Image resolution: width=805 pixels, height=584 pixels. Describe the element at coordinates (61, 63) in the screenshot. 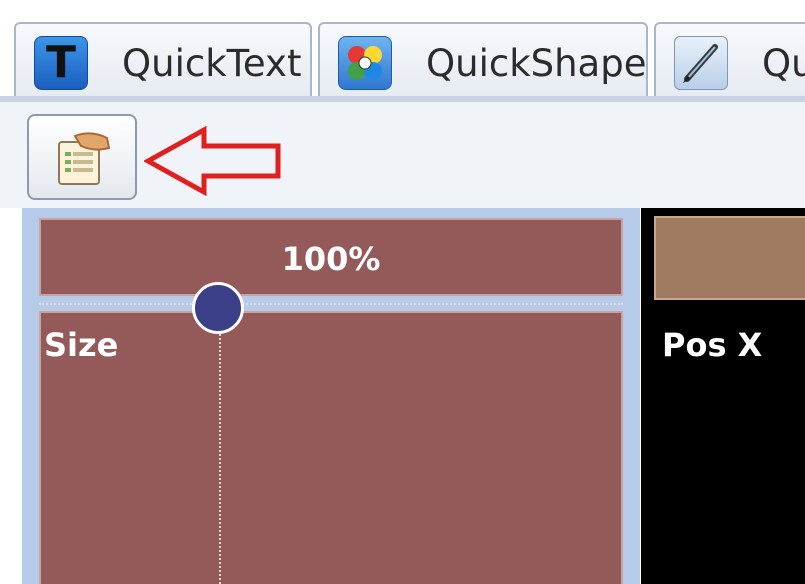

I see `text-t-icon: T` at that location.